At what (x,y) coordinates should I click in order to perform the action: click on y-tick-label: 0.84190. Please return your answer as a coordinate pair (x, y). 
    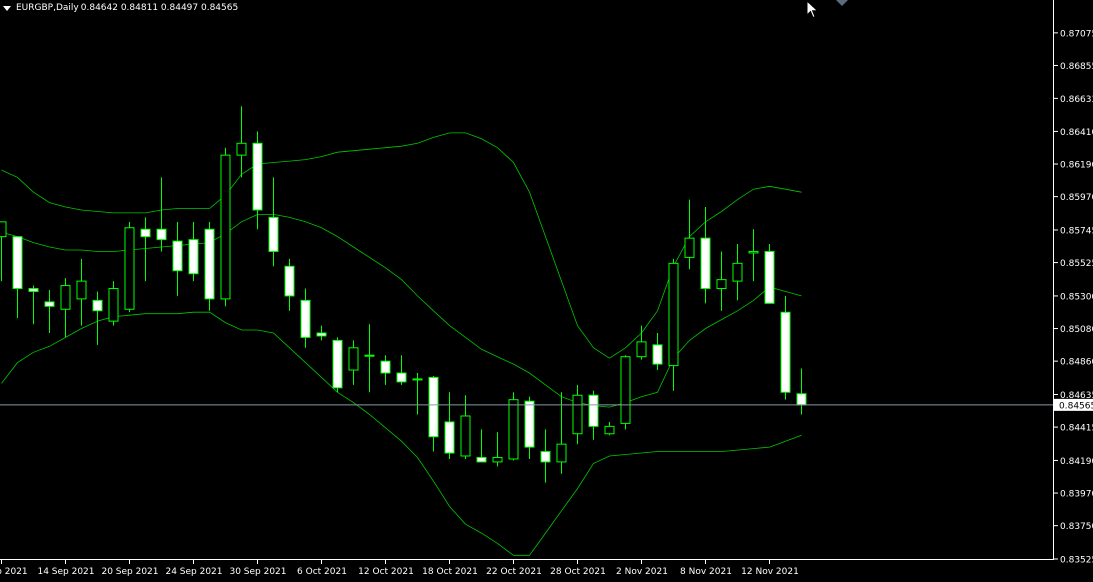
    Looking at the image, I should click on (1076, 462).